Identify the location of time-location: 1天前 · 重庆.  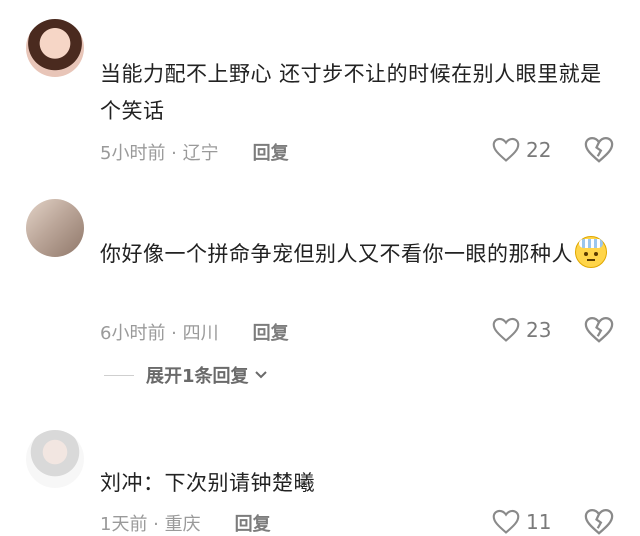
(150, 524).